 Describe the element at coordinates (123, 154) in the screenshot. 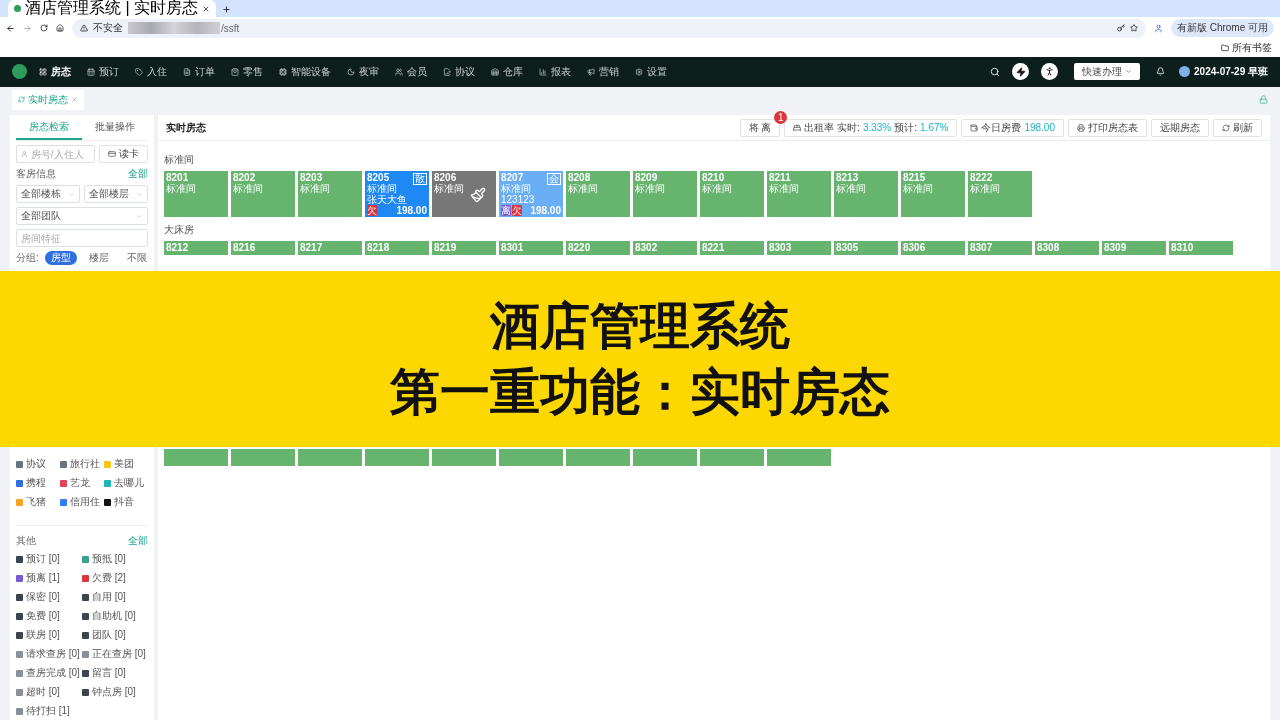

I see `read-card-button: 读卡` at that location.